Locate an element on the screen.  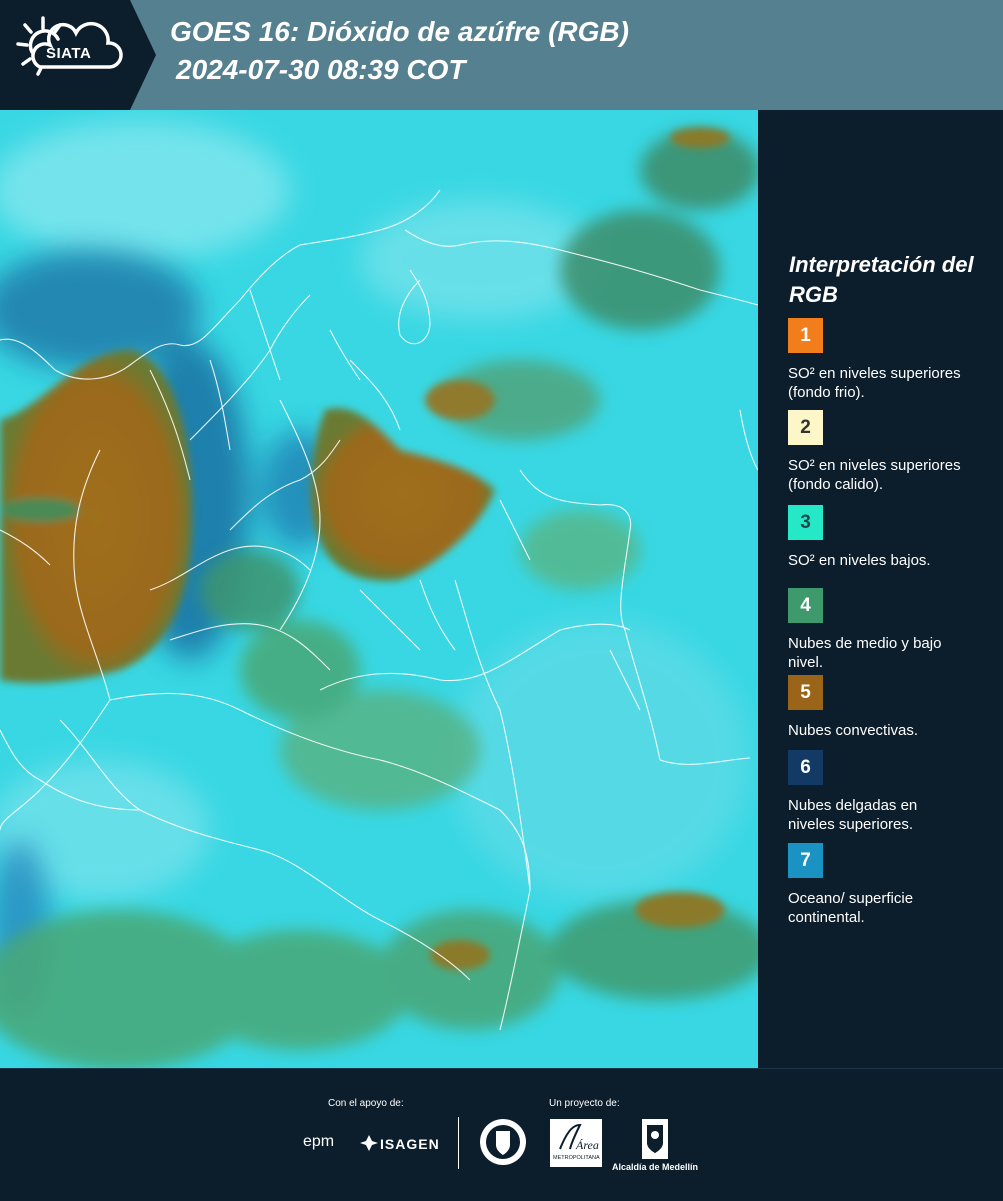
legend-item-6: 6 Nubes delgadas en niveles superiores. is located at coordinates (888, 792).